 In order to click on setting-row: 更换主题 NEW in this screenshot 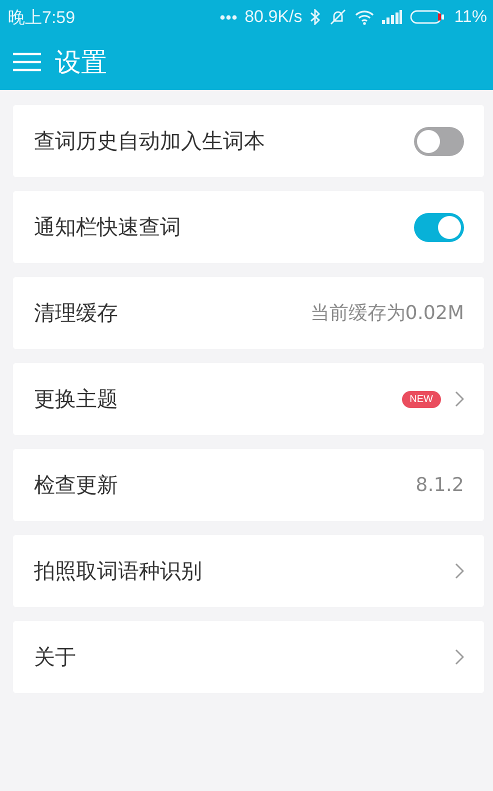, I will do `click(248, 399)`.